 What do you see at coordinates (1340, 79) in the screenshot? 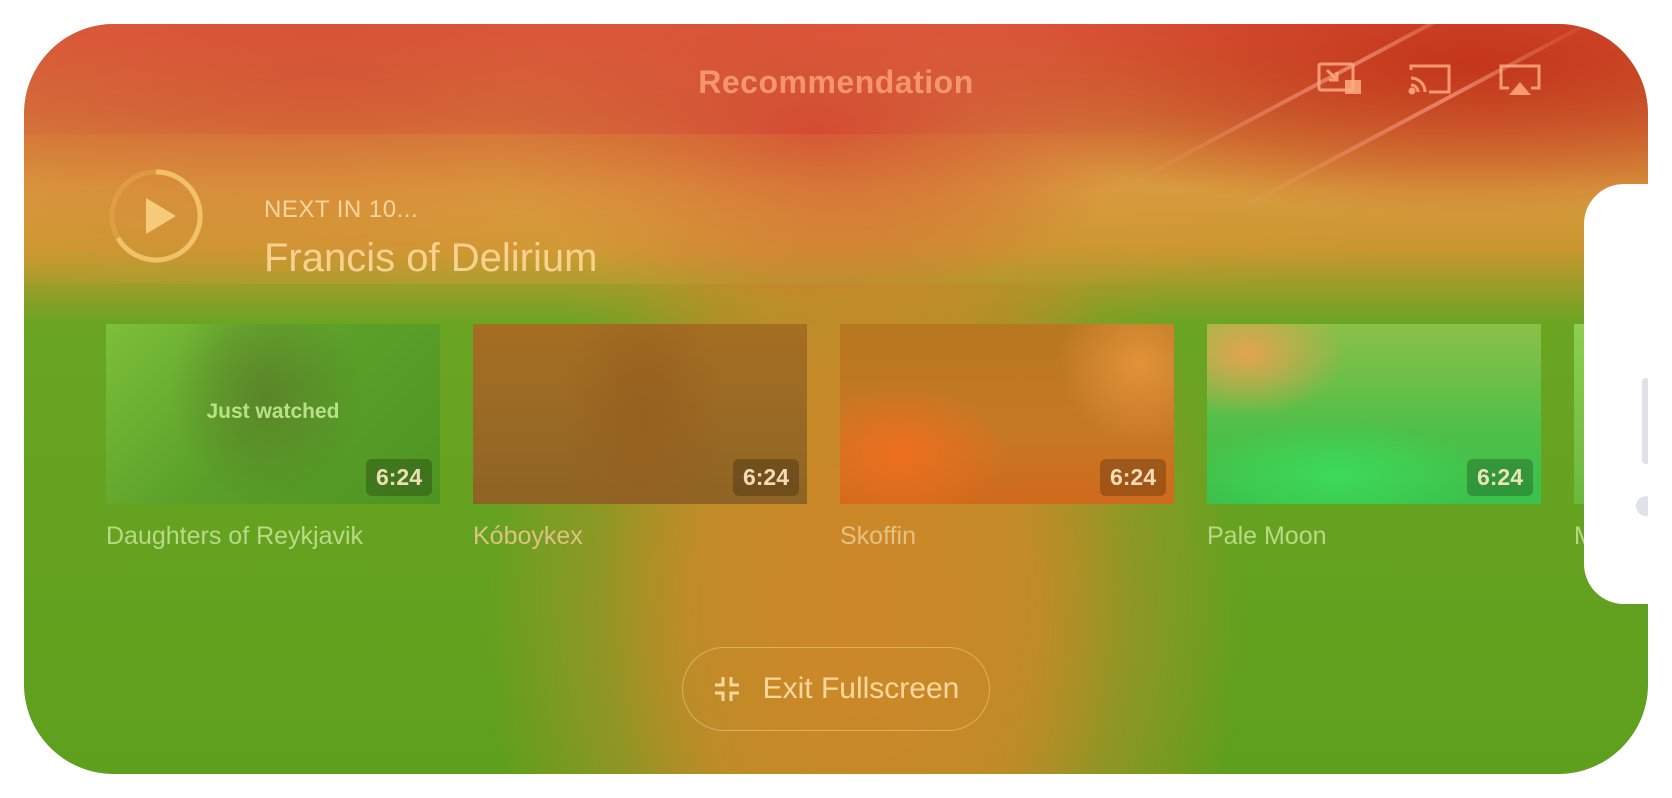
I see `picture-in-picture-icon` at bounding box center [1340, 79].